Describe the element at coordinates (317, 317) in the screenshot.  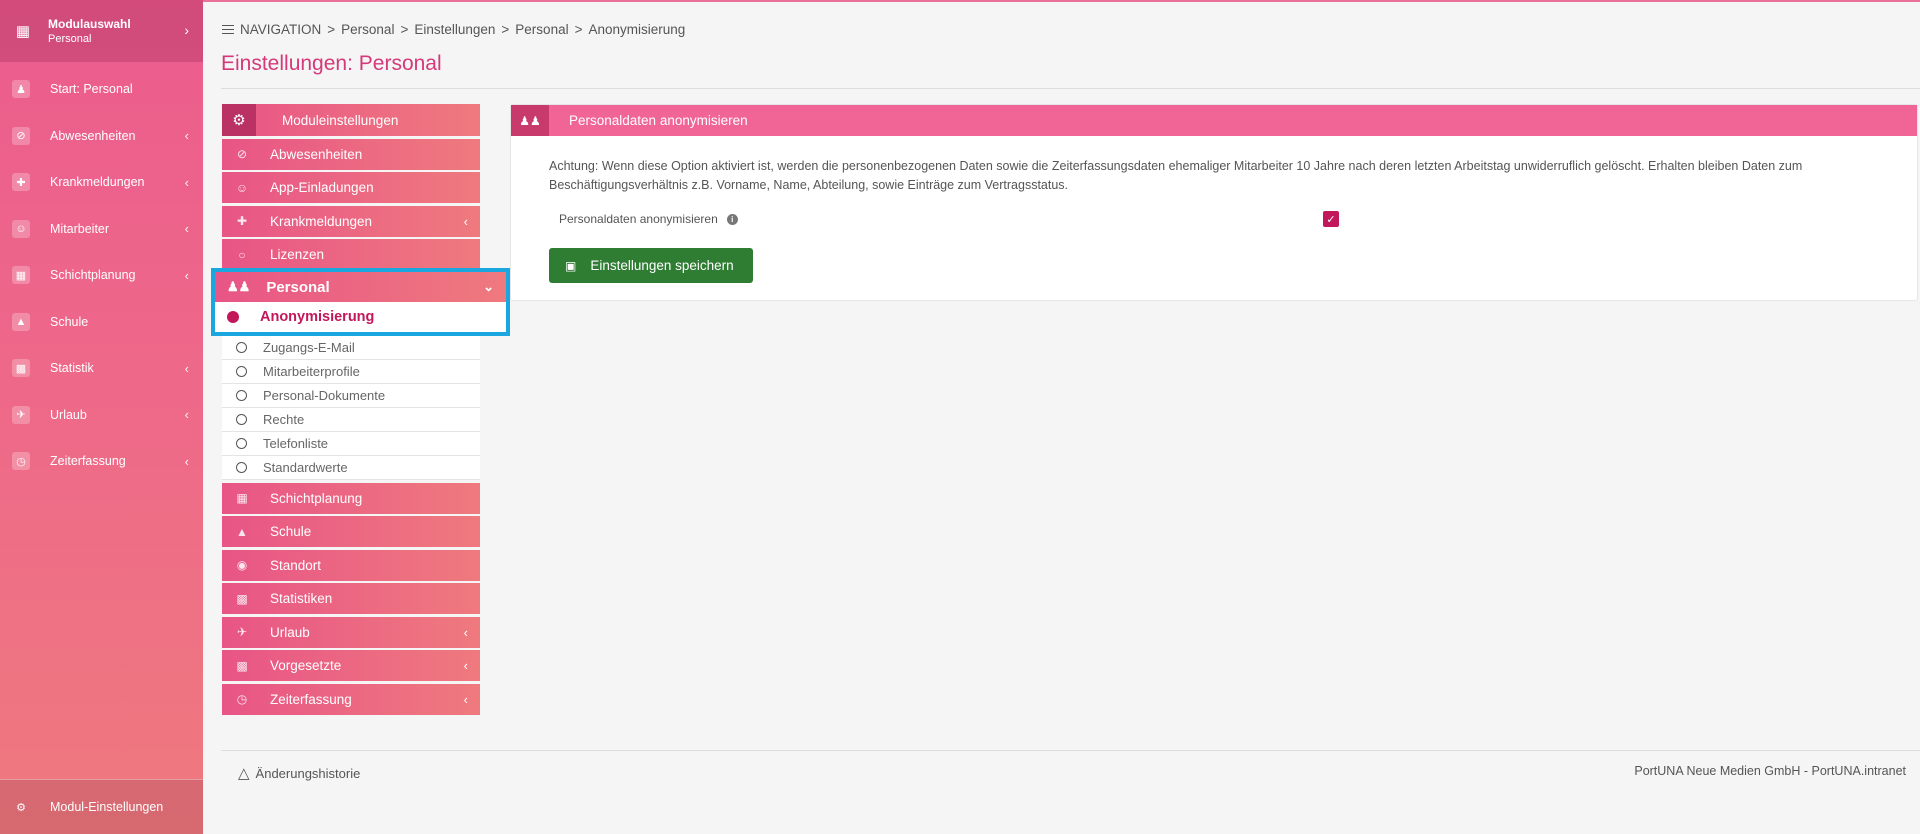
I see `submenu-item-label-active: Anonymisierung` at that location.